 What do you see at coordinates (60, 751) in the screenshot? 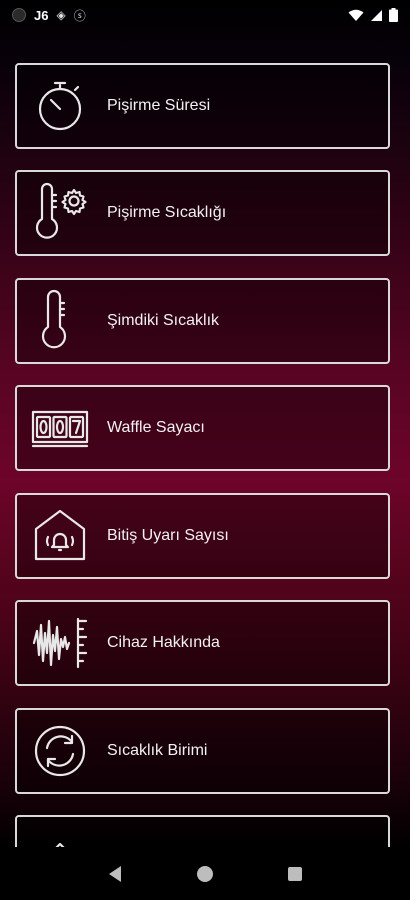
I see `refresh-circle-icon` at bounding box center [60, 751].